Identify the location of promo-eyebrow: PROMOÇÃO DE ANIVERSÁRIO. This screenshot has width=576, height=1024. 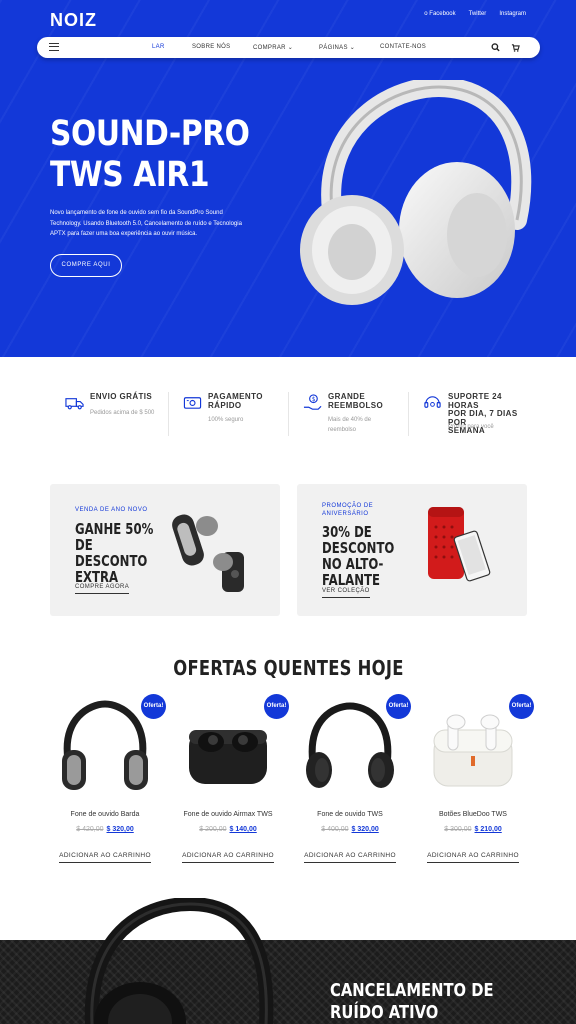
(348, 510).